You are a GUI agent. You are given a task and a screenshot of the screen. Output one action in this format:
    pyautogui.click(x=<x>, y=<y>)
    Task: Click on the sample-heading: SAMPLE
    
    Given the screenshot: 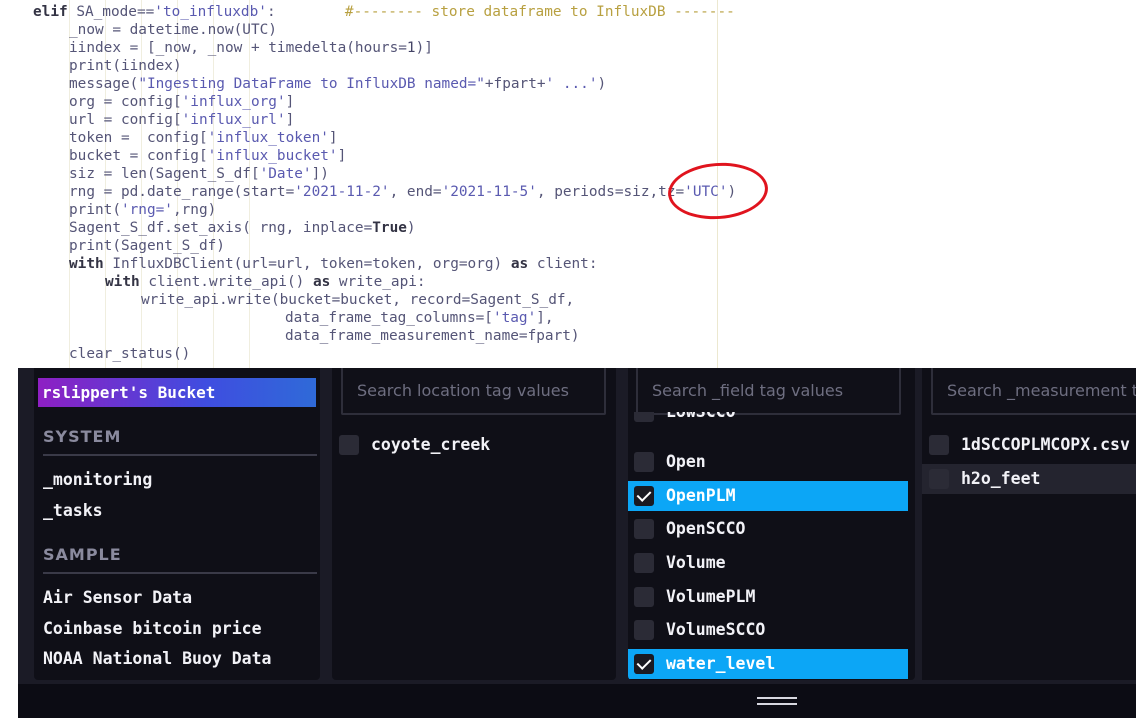 What is the action you would take?
    pyautogui.click(x=180, y=557)
    